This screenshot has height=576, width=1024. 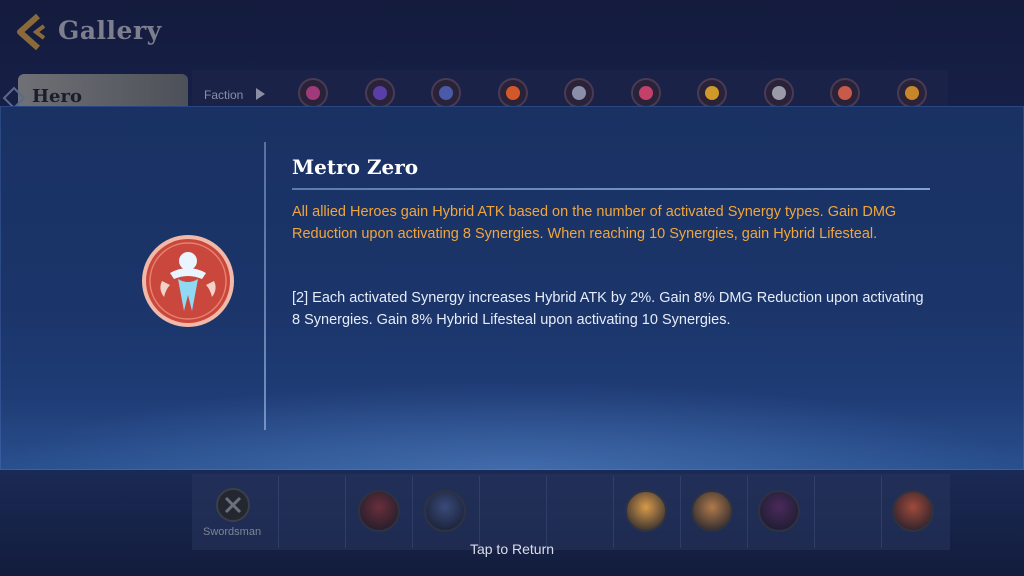 I want to click on hero-roster, so click(x=571, y=512).